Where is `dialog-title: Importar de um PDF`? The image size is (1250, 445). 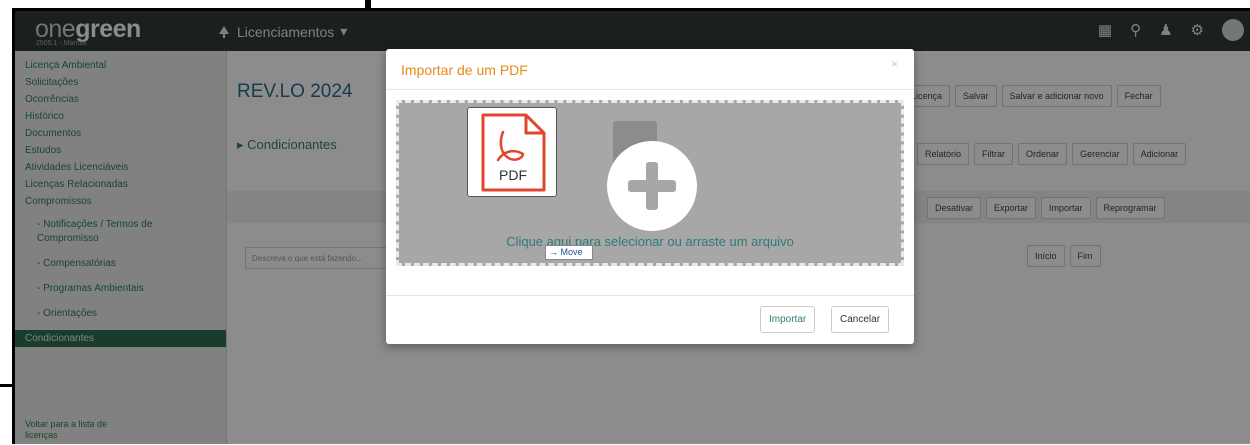
dialog-title: Importar de um PDF is located at coordinates (464, 70).